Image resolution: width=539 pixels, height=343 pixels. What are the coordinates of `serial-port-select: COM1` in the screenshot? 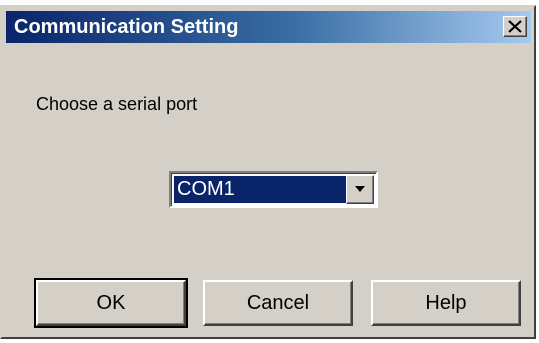 It's located at (273, 189).